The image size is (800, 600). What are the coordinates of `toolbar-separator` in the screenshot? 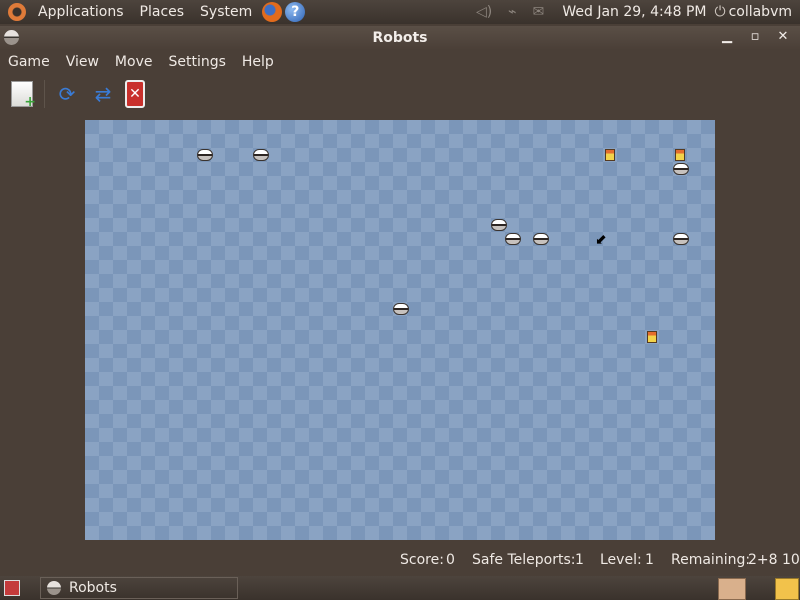 It's located at (44, 94).